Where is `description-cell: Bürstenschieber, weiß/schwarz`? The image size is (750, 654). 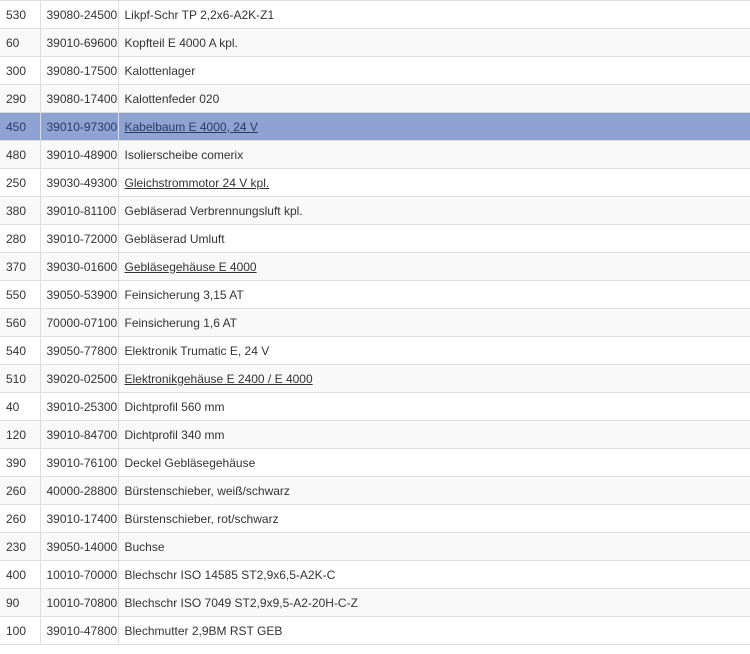 description-cell: Bürstenschieber, weiß/schwarz is located at coordinates (433, 490).